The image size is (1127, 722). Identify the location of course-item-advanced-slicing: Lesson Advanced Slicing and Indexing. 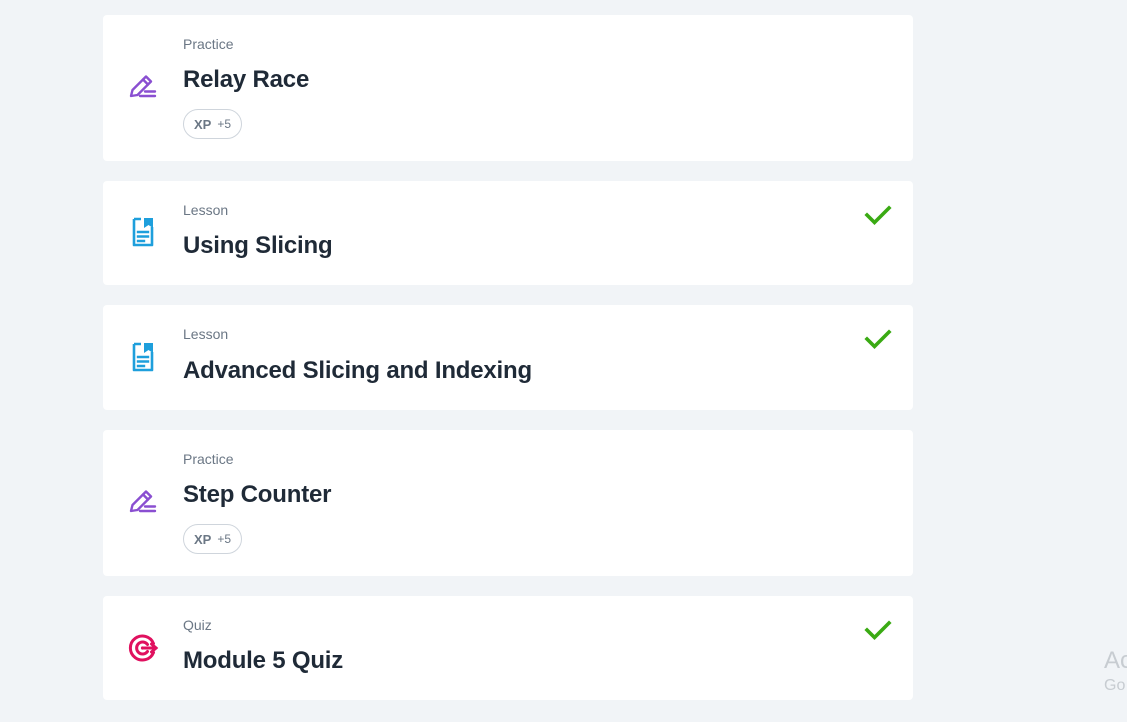
(508, 357).